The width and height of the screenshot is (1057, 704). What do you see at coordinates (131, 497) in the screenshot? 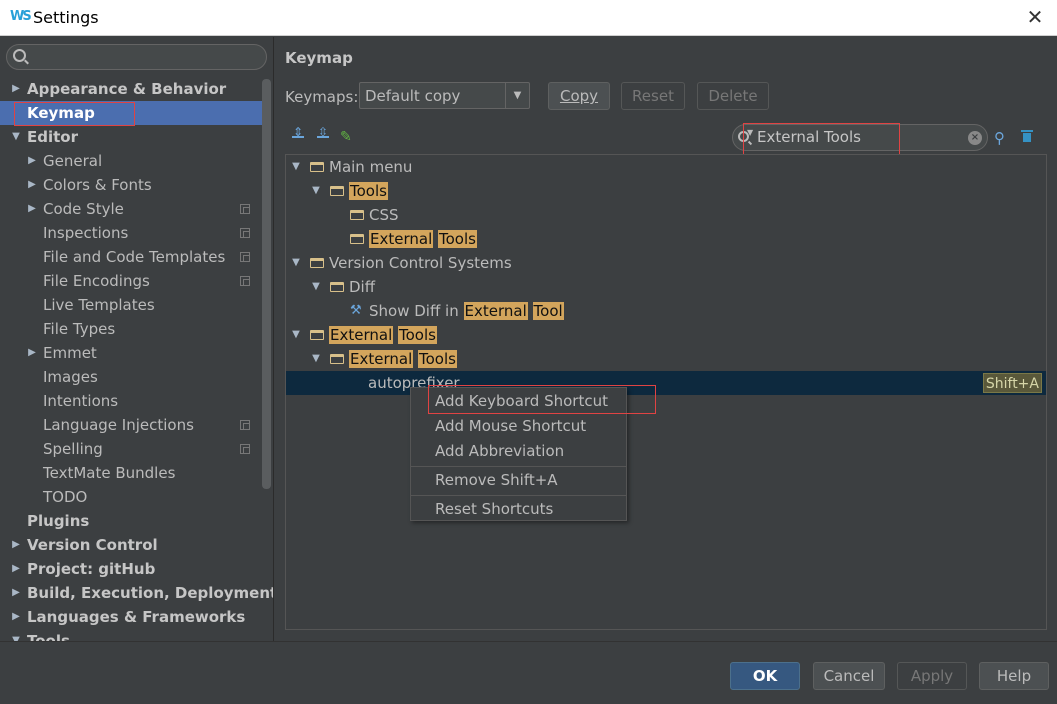
I see `sidebar-item: TODO` at bounding box center [131, 497].